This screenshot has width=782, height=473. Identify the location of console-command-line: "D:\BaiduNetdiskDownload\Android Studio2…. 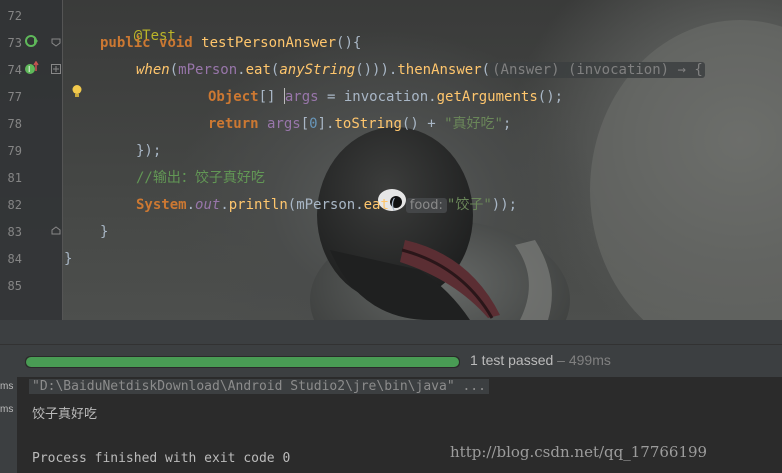
(259, 386).